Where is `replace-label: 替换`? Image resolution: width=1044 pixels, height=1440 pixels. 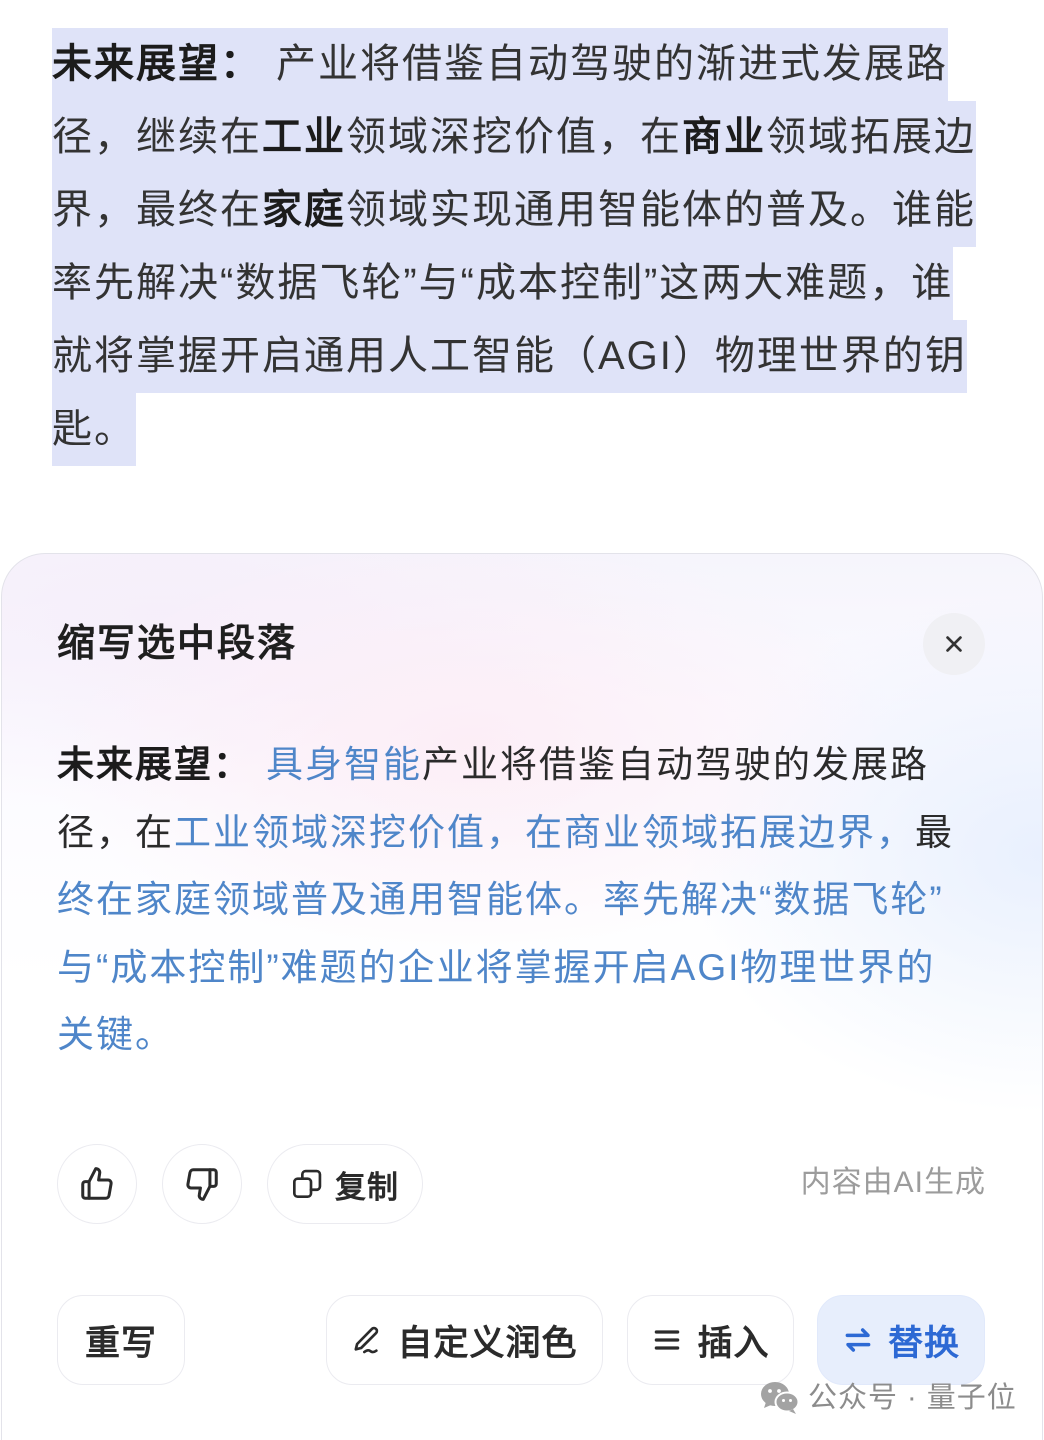
replace-label: 替换 is located at coordinates (923, 1343).